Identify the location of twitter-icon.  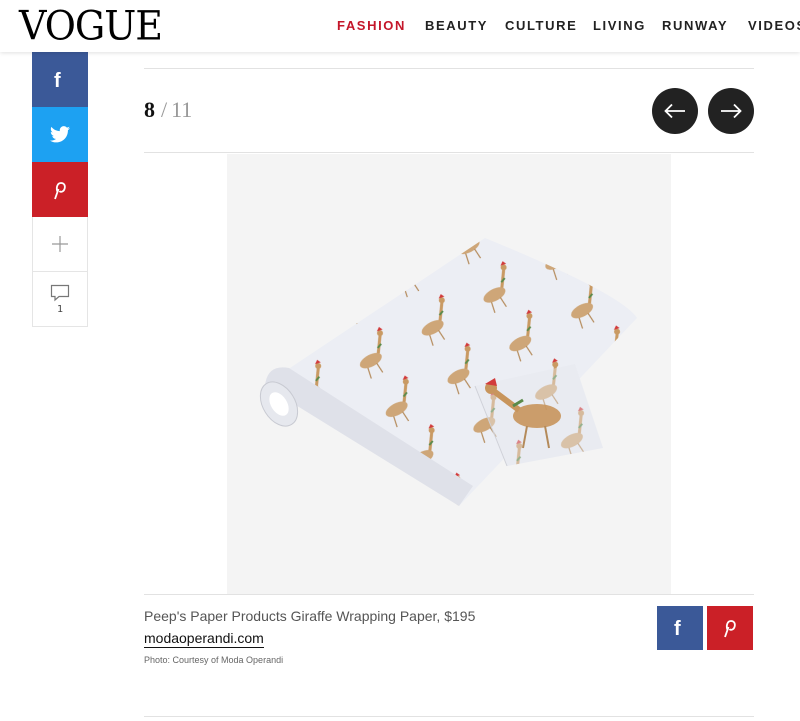
(60, 134).